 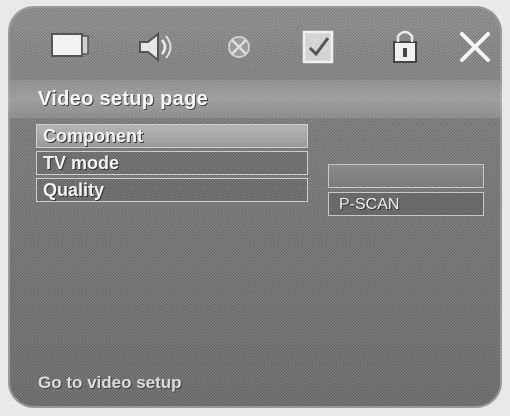 What do you see at coordinates (153, 47) in the screenshot?
I see `audio-setup-icon` at bounding box center [153, 47].